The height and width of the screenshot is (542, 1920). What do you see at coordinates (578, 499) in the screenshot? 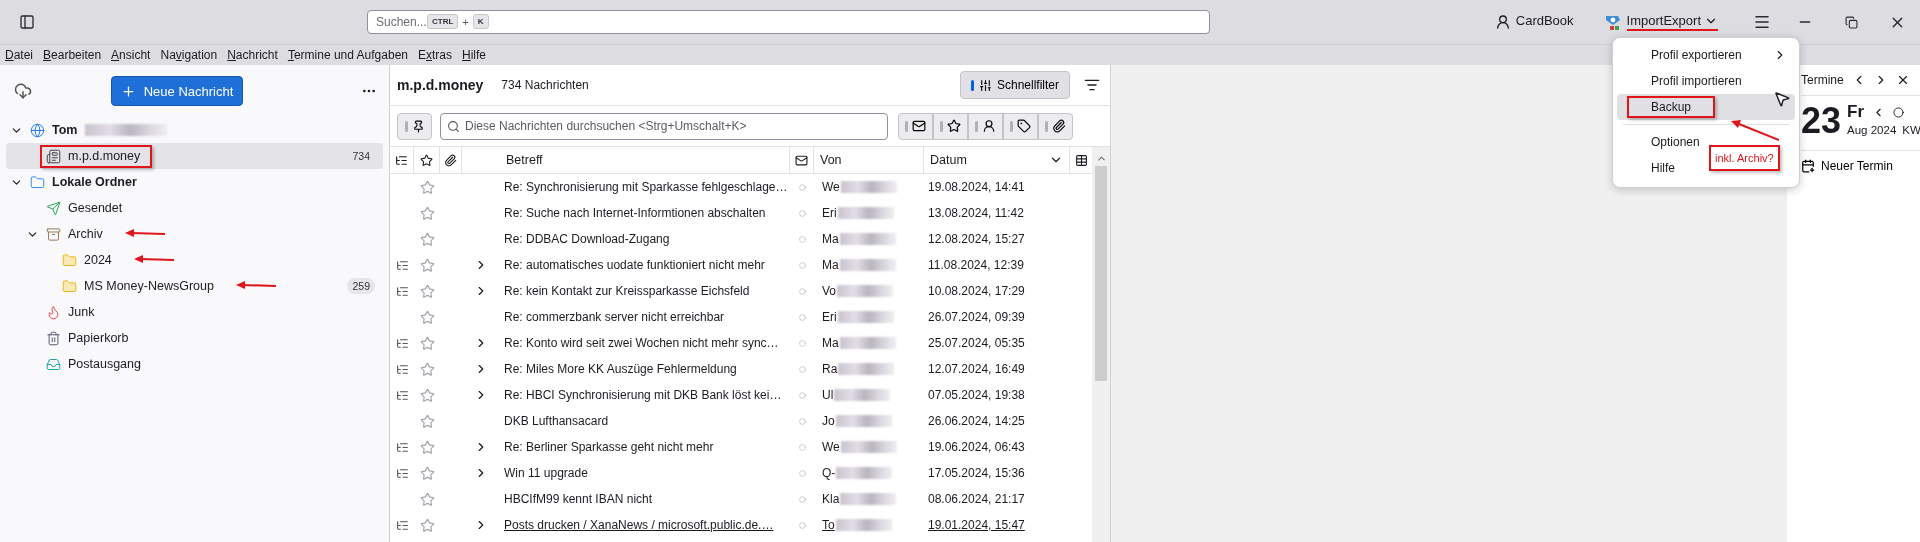
I see `subject-cell-text: HBCIfM99 kennt IBAN nicht` at bounding box center [578, 499].